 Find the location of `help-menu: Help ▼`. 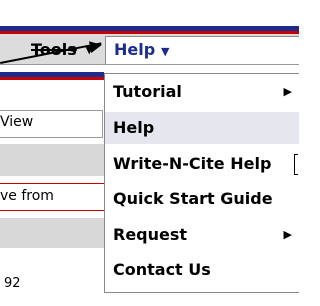

help-menu: Help ▼ is located at coordinates (202, 50).